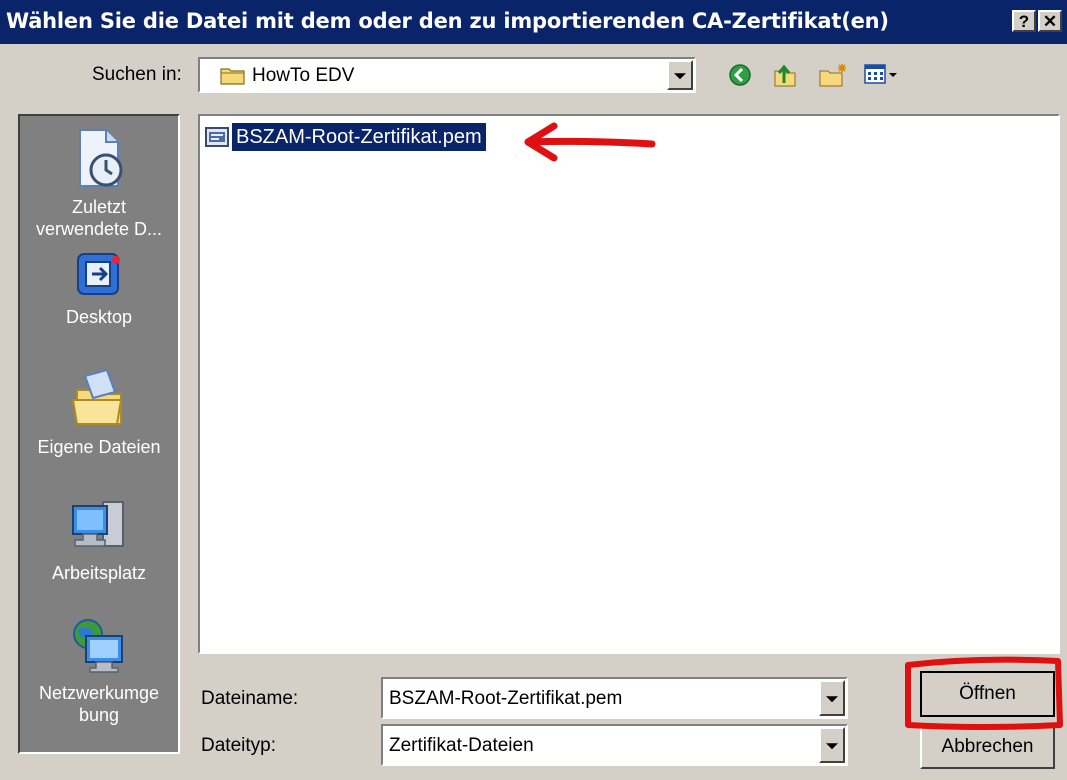 This screenshot has height=780, width=1067. Describe the element at coordinates (785, 75) in the screenshot. I see `up-folder-icon` at that location.